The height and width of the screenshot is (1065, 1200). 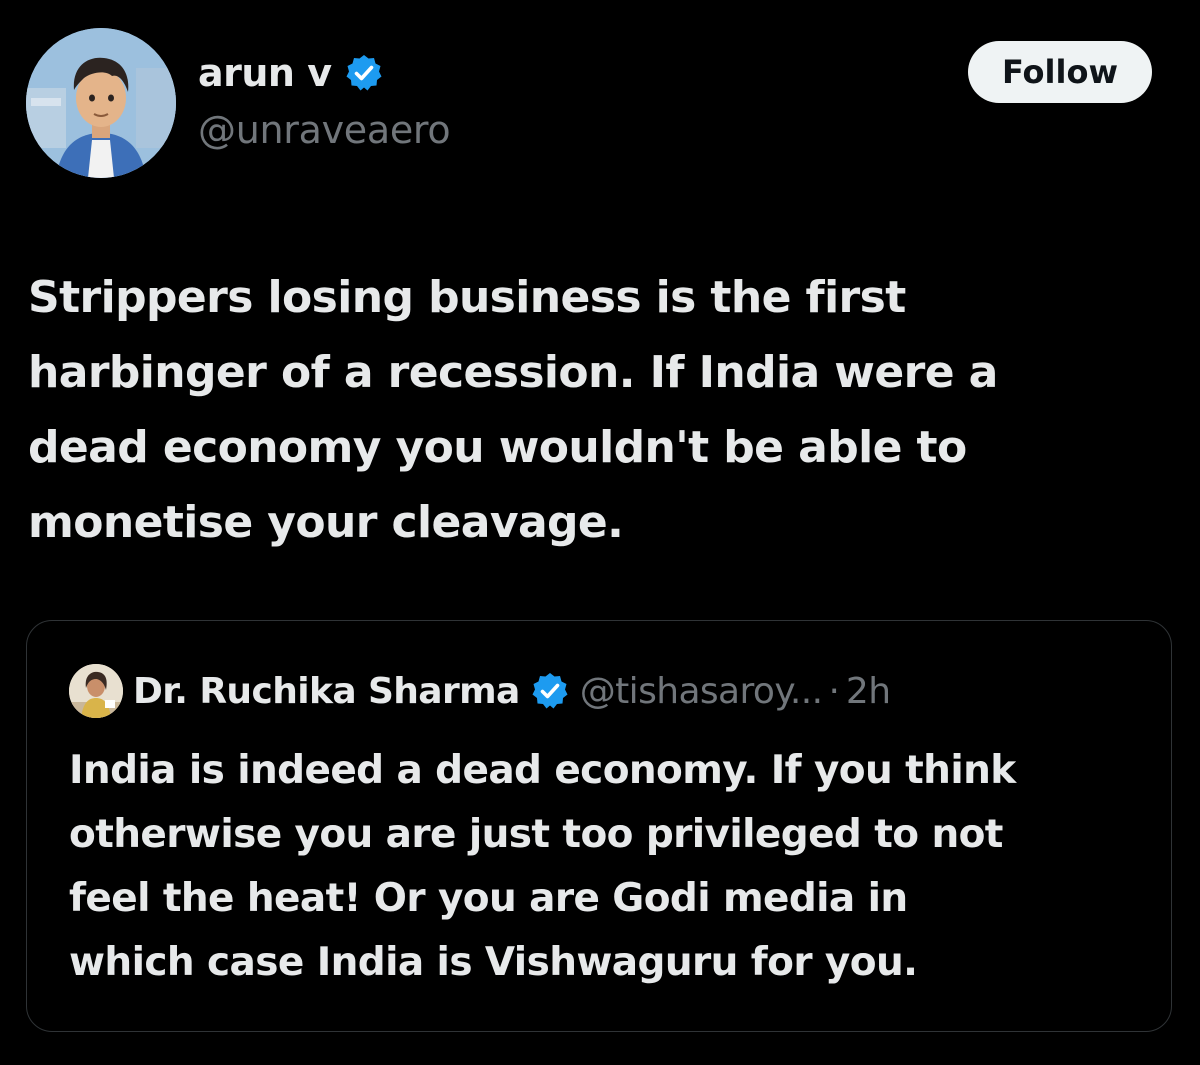 I want to click on author-handle: @unraveaero, so click(x=324, y=130).